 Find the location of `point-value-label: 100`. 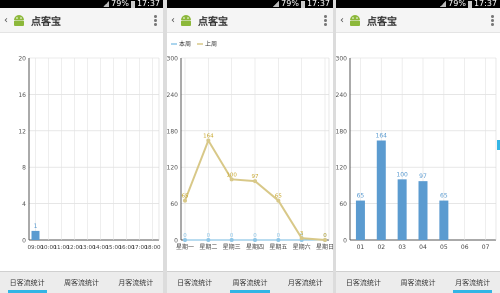

point-value-label: 100 is located at coordinates (231, 175).